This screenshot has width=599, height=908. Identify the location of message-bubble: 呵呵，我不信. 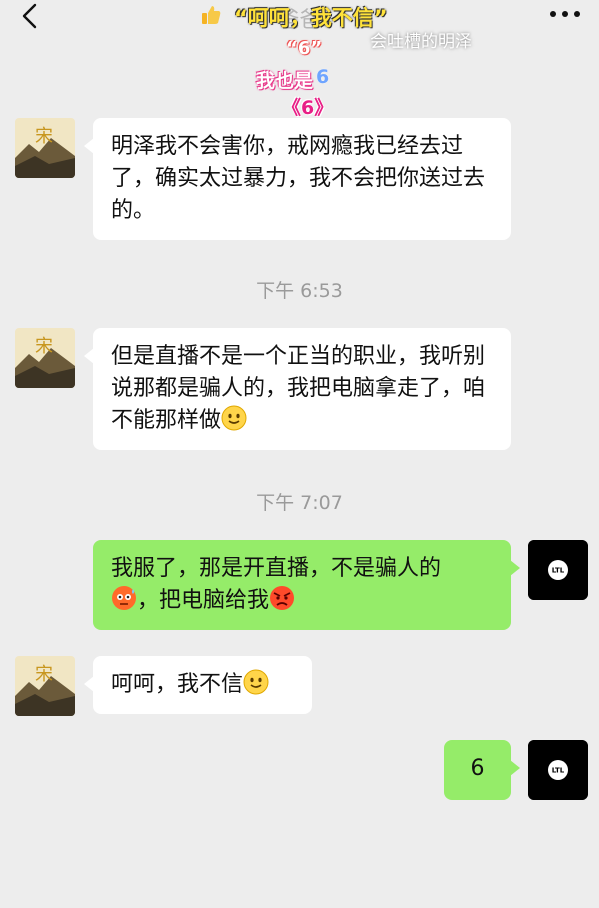
(198, 685).